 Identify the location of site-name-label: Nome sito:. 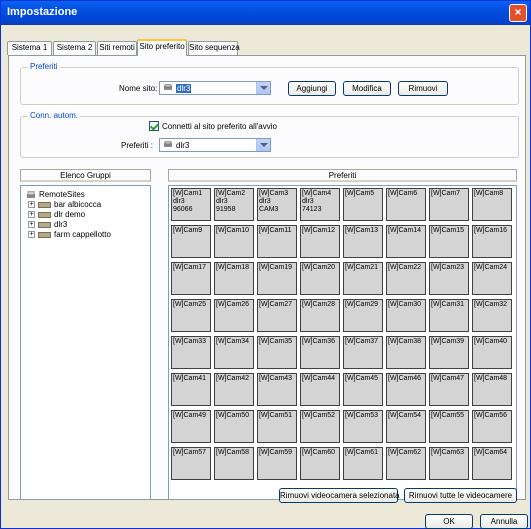
(138, 88).